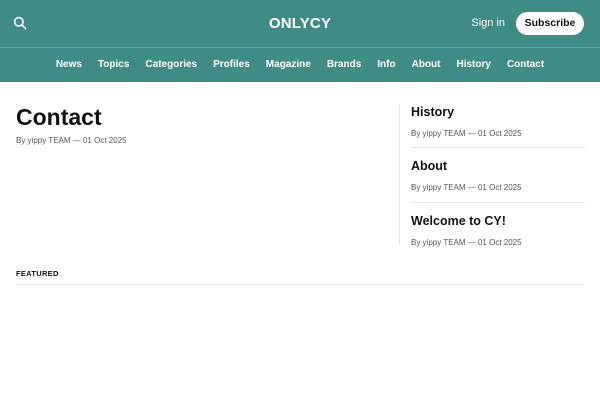 The height and width of the screenshot is (400, 600). I want to click on column-divider, so click(399, 175).